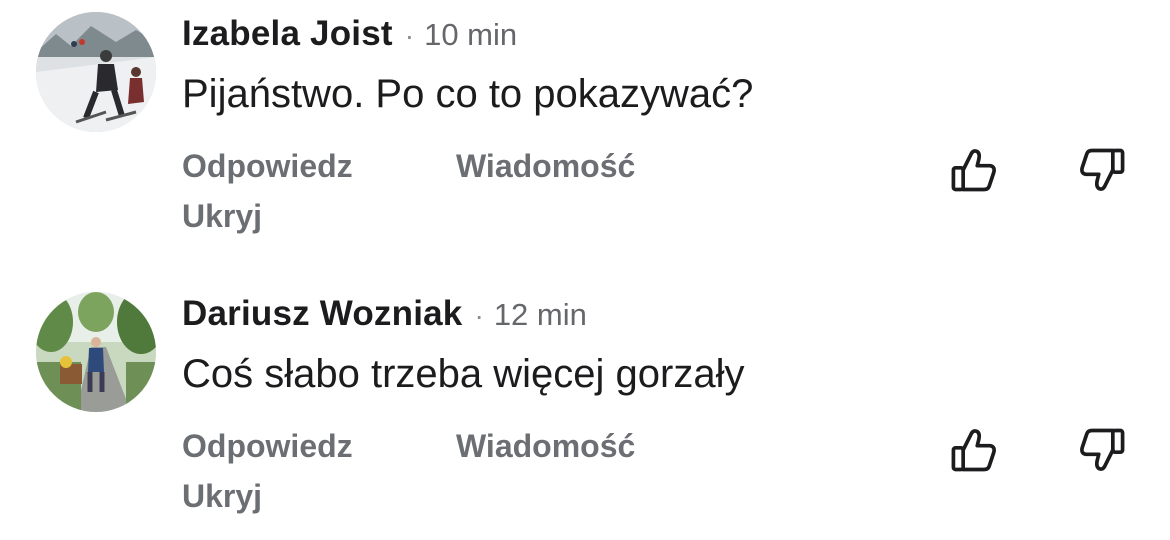 This screenshot has width=1170, height=540. I want to click on comment-meta: Izabela Joist · 10 min, so click(349, 36).